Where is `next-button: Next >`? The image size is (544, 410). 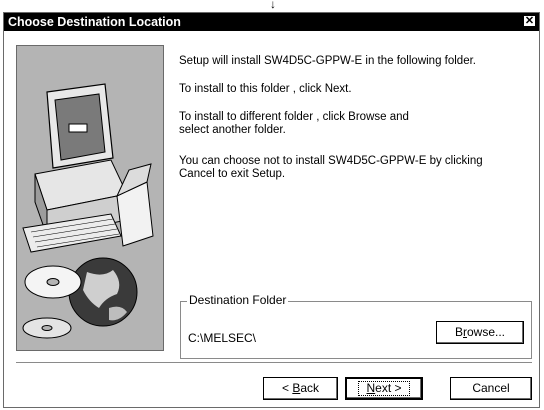
next-button: Next > is located at coordinates (384, 388).